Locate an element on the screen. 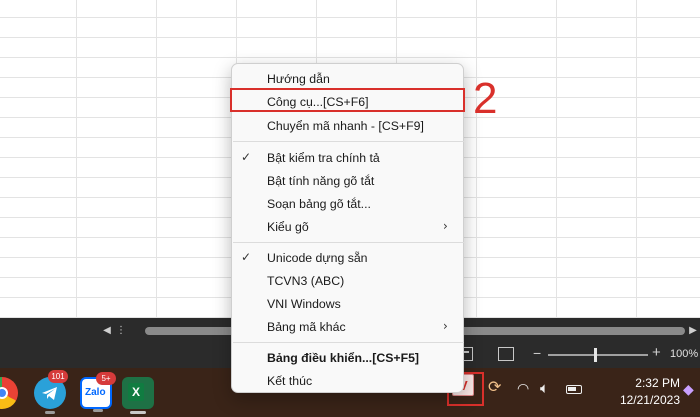  scroll-dots-icon: ⋮ is located at coordinates (121, 330).